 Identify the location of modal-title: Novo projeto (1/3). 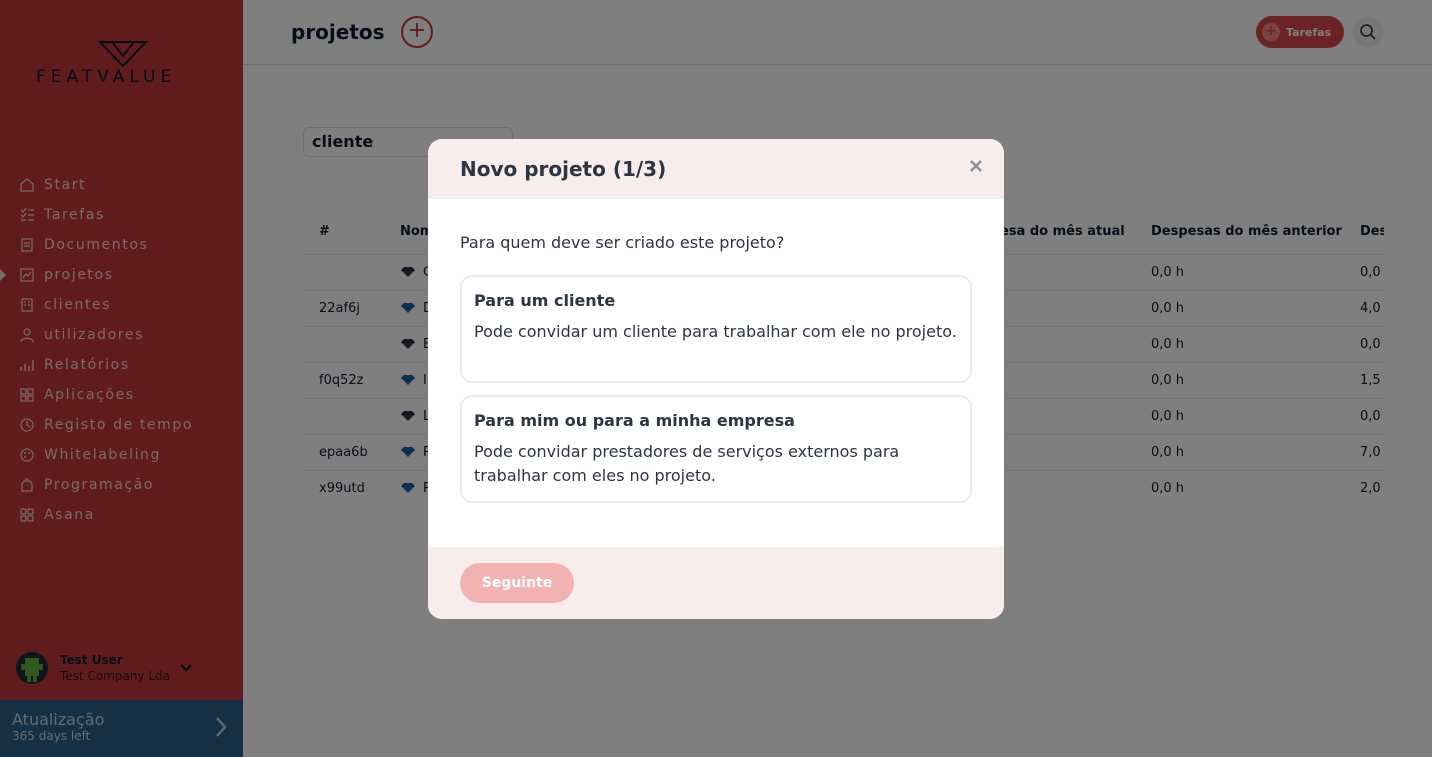
(563, 169).